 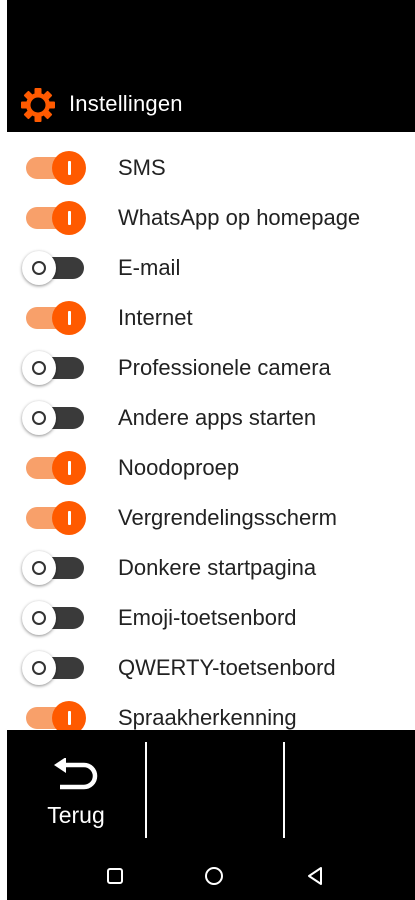 What do you see at coordinates (211, 318) in the screenshot?
I see `setting-row-internet: Internet` at bounding box center [211, 318].